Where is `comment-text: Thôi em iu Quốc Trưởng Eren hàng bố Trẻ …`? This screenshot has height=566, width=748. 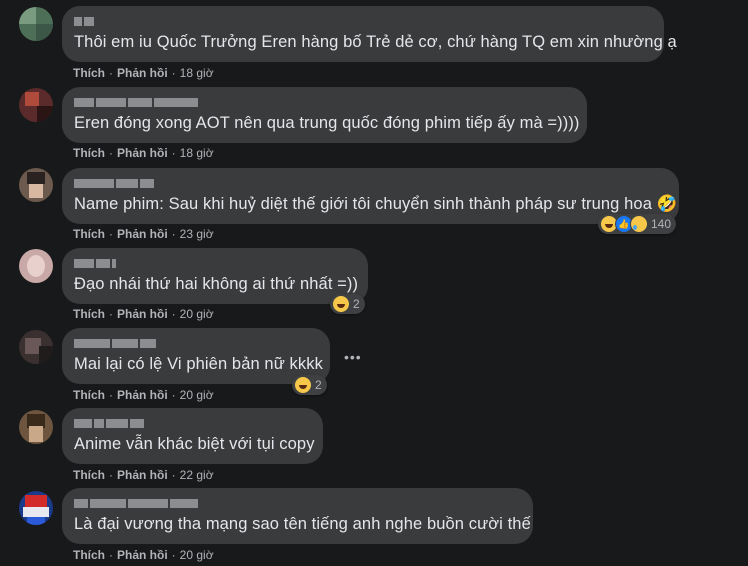
comment-text: Thôi em iu Quốc Trưởng Eren hàng bố Trẻ … is located at coordinates (375, 42).